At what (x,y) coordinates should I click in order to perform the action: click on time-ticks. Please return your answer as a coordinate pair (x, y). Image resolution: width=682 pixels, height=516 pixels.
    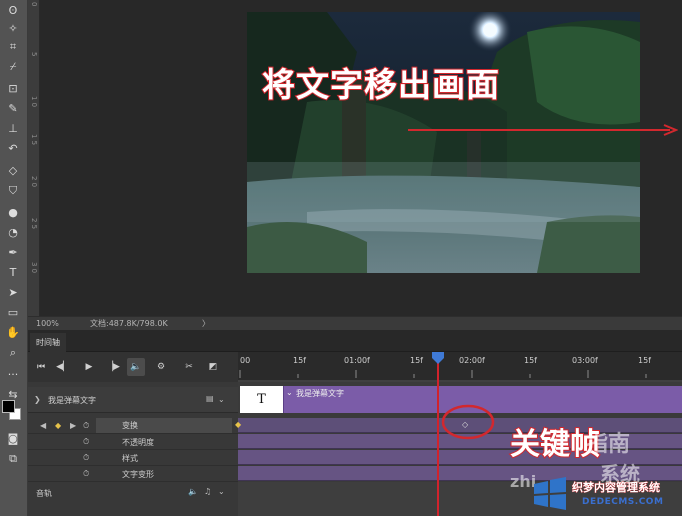
    Looking at the image, I should click on (460, 376).